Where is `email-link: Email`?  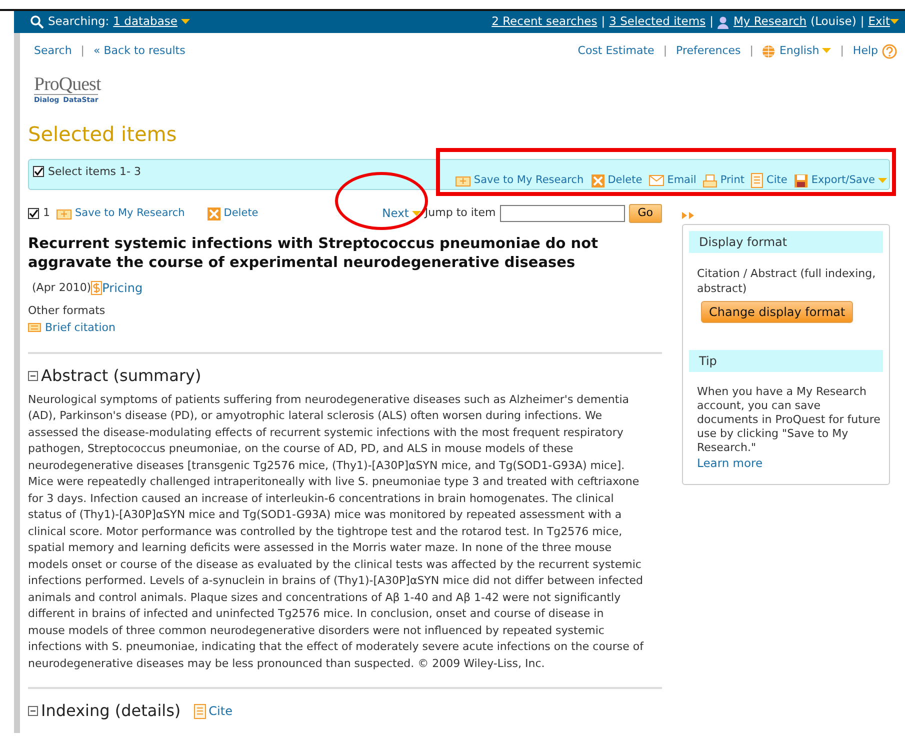 email-link: Email is located at coordinates (672, 180).